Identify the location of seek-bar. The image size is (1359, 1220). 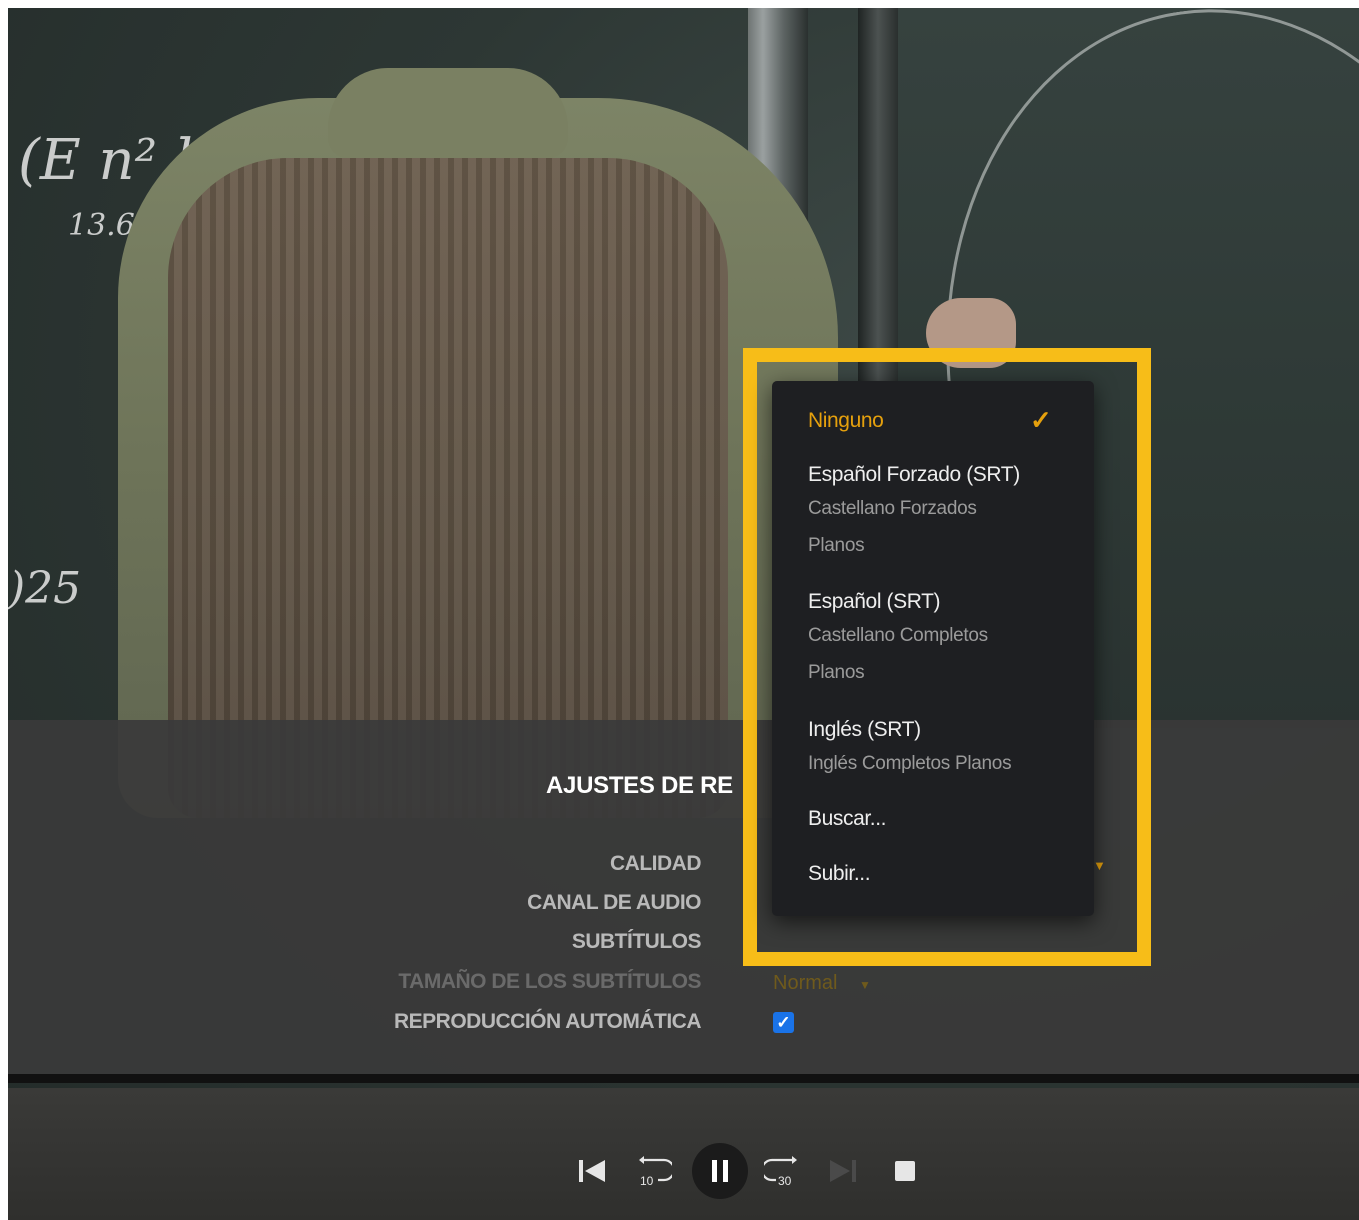
(683, 1078).